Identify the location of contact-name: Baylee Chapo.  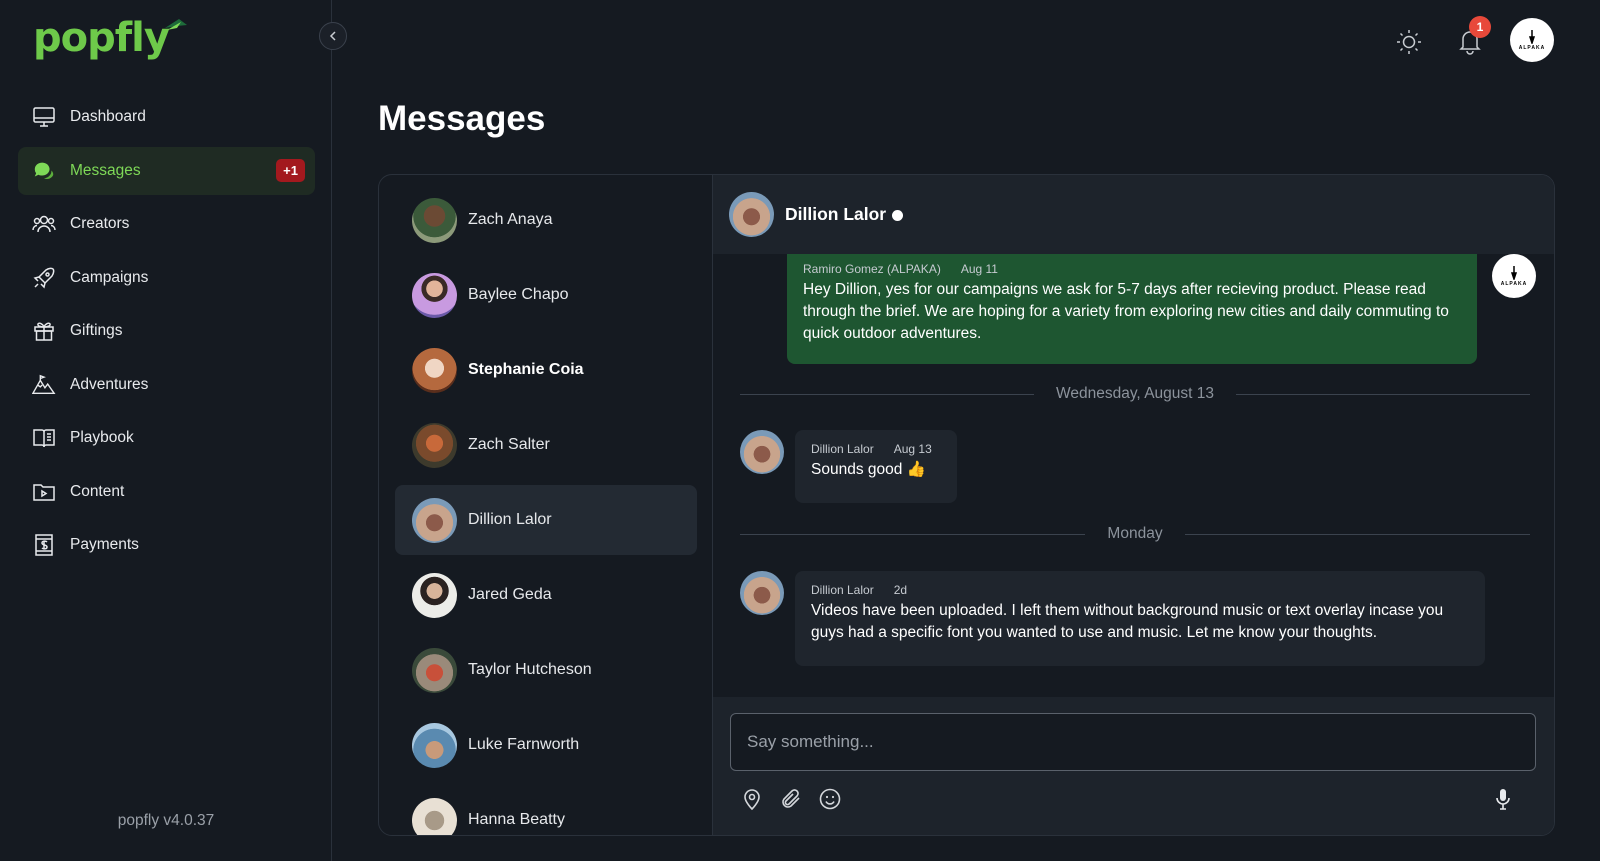
(518, 294).